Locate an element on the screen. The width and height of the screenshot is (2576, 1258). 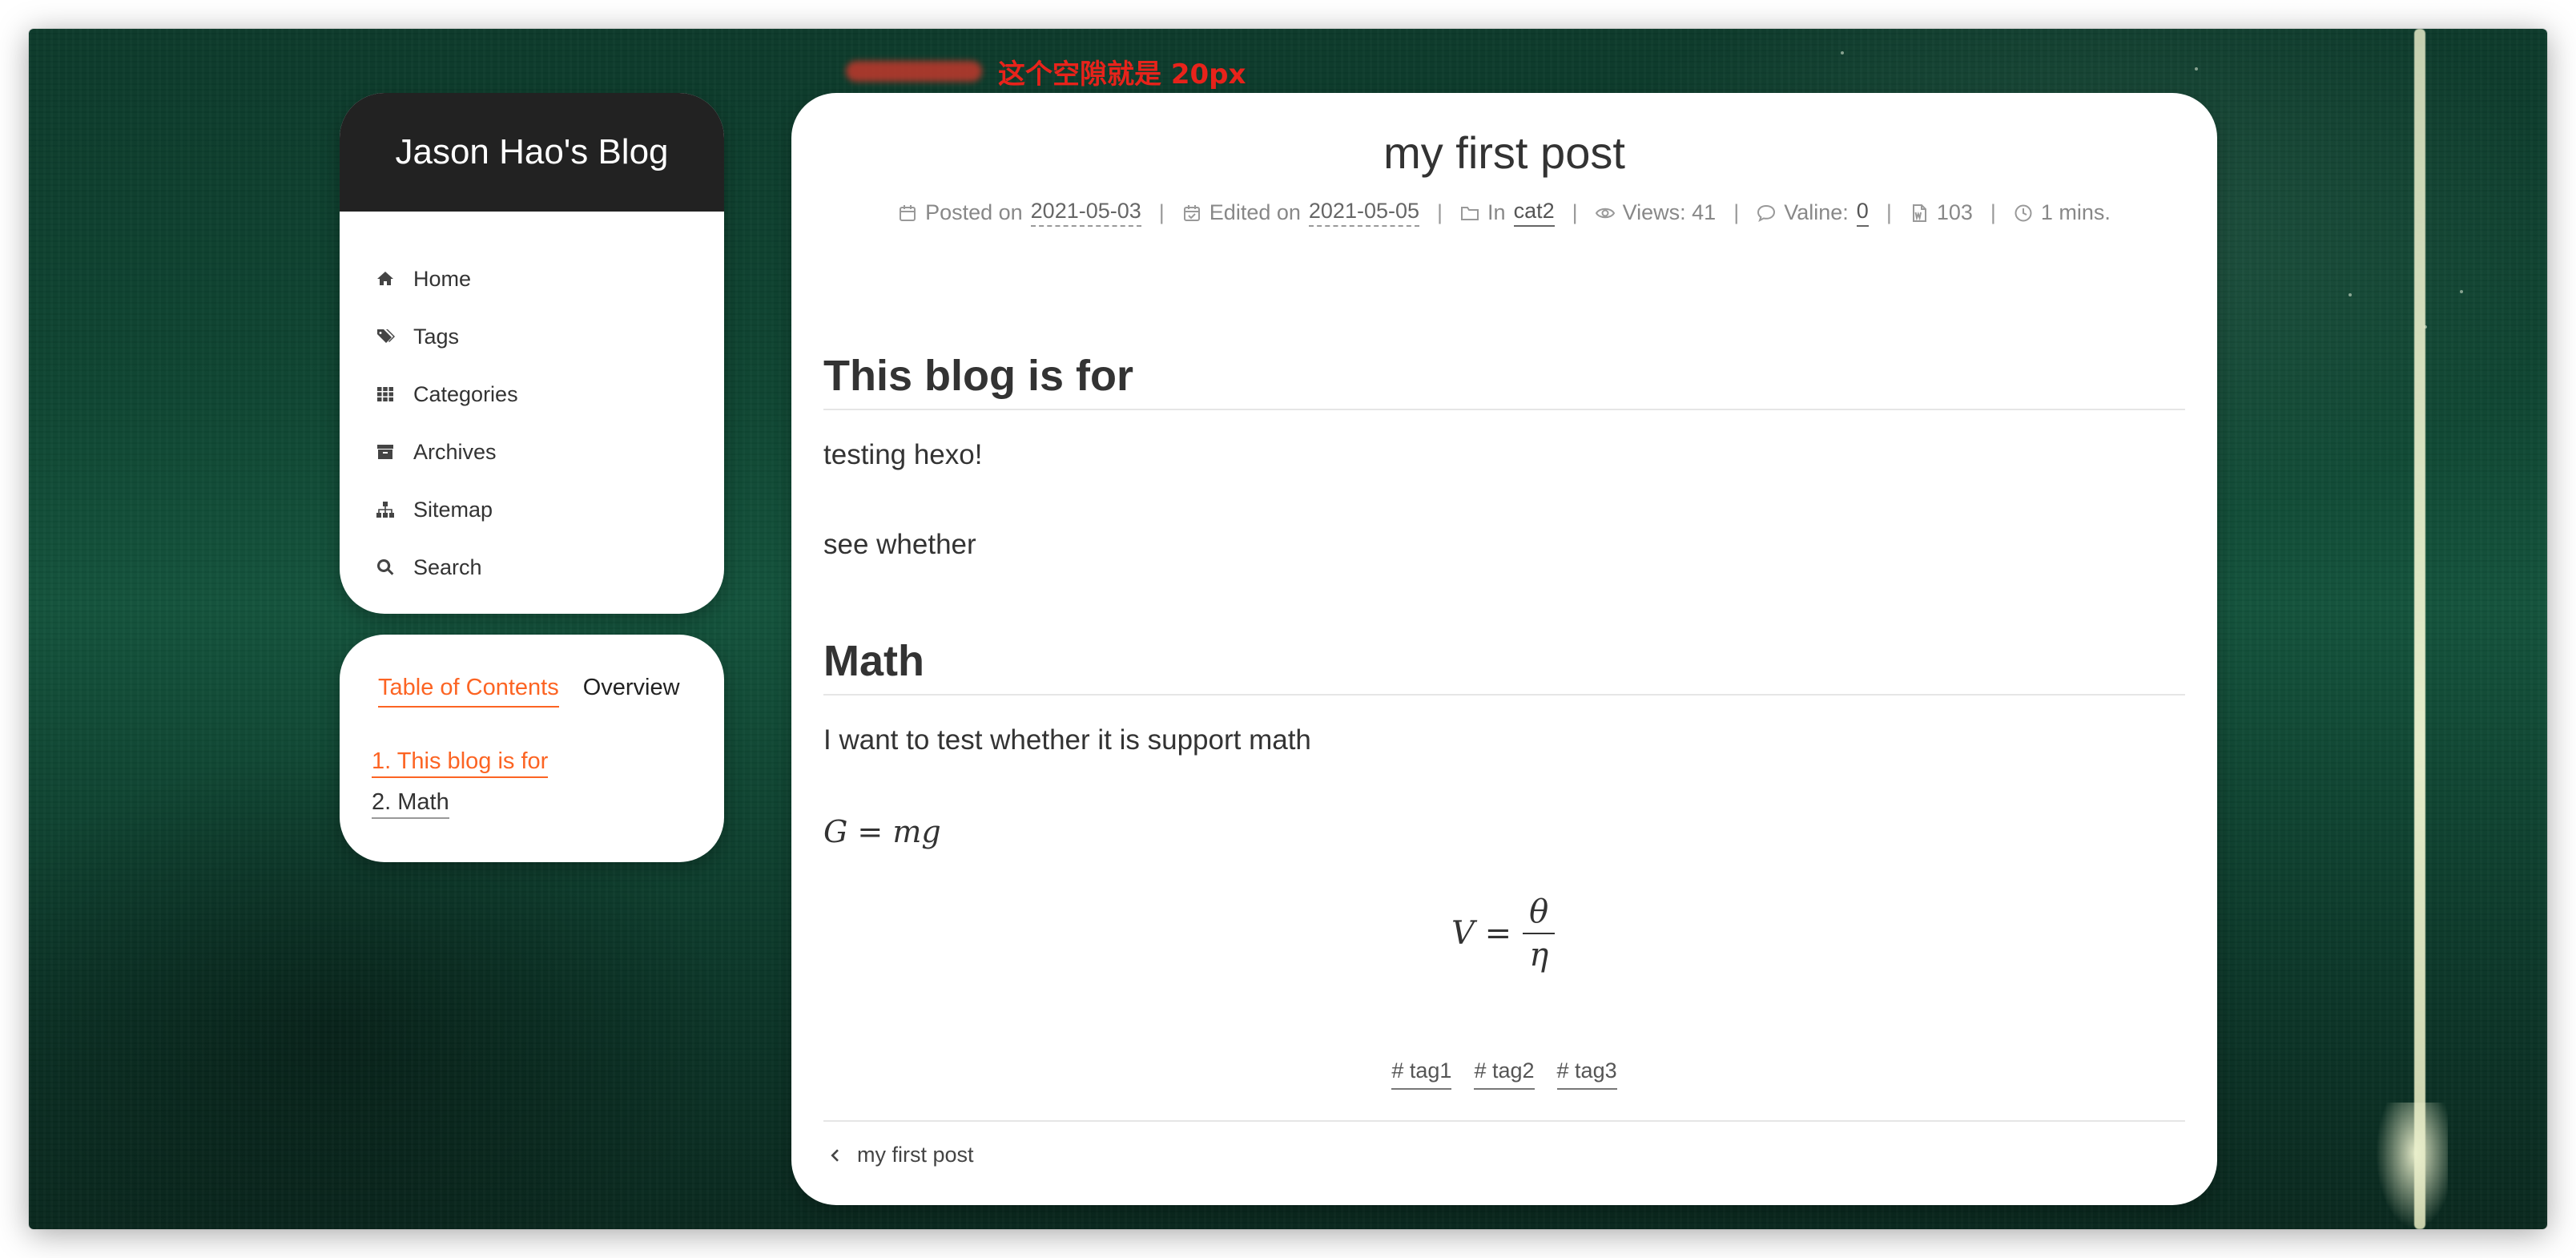
meta-category: In cat2 is located at coordinates (1508, 213).